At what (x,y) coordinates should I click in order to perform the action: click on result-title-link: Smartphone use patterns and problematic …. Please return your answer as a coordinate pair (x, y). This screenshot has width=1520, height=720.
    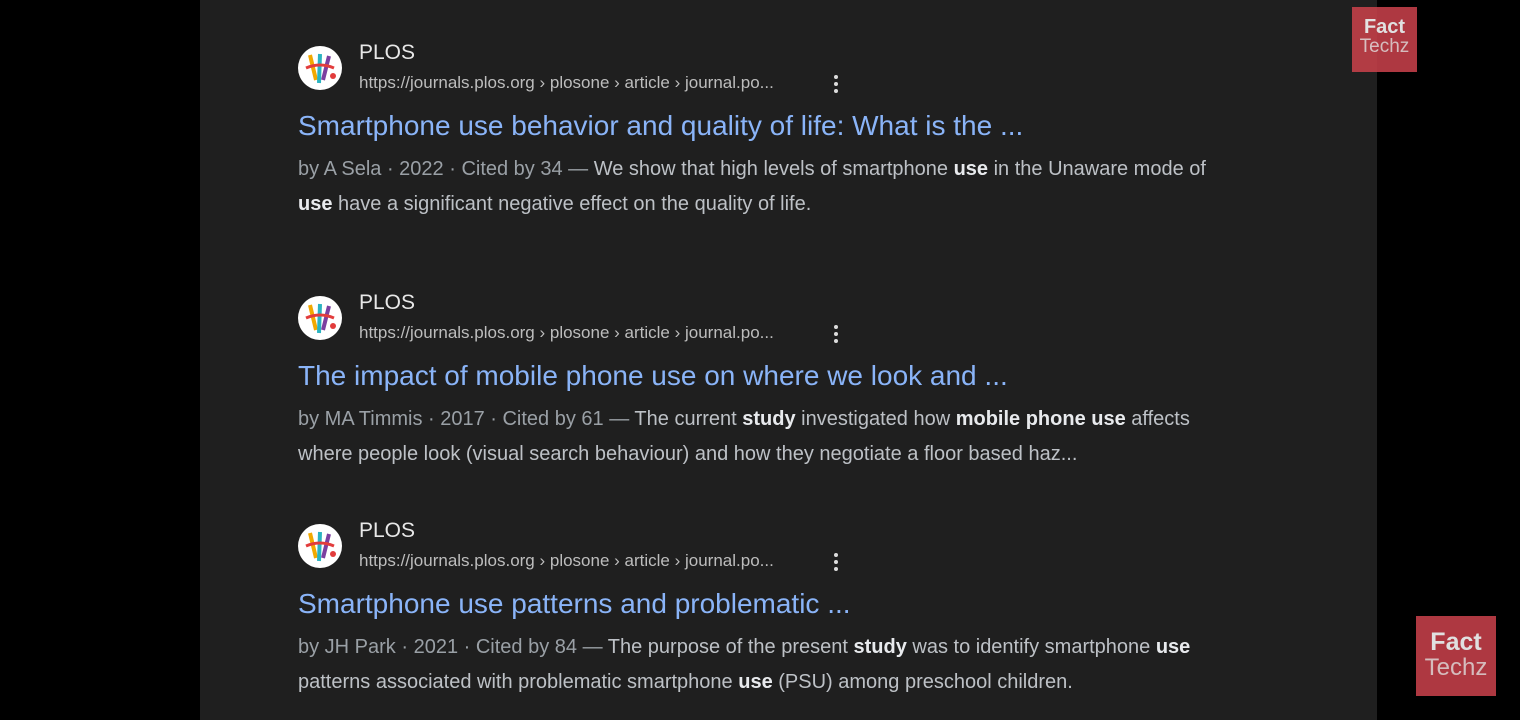
    Looking at the image, I should click on (574, 604).